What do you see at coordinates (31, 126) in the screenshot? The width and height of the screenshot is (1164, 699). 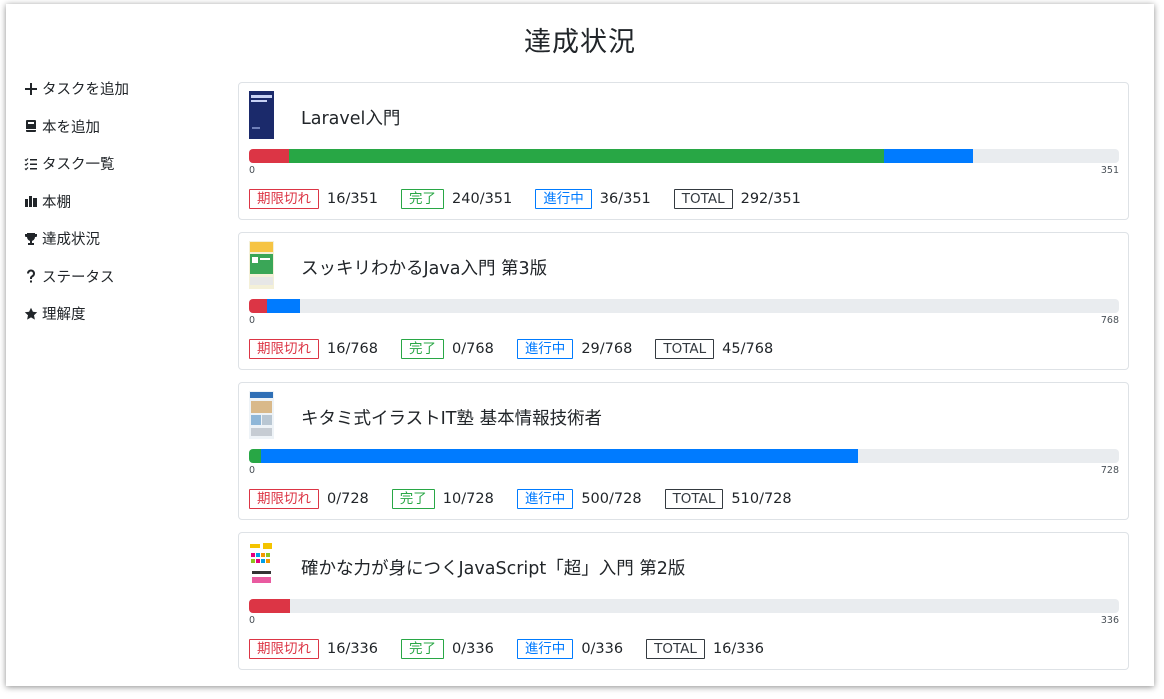 I see `book-icon` at bounding box center [31, 126].